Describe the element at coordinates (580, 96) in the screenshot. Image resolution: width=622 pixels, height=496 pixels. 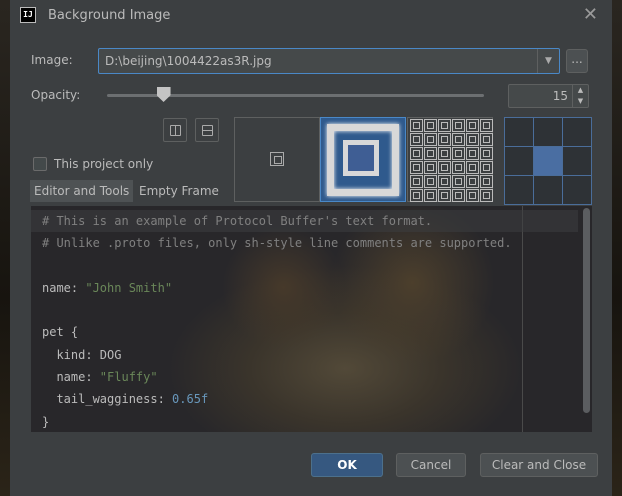
I see `spinner-arrows-icon: ▲ ▼` at that location.